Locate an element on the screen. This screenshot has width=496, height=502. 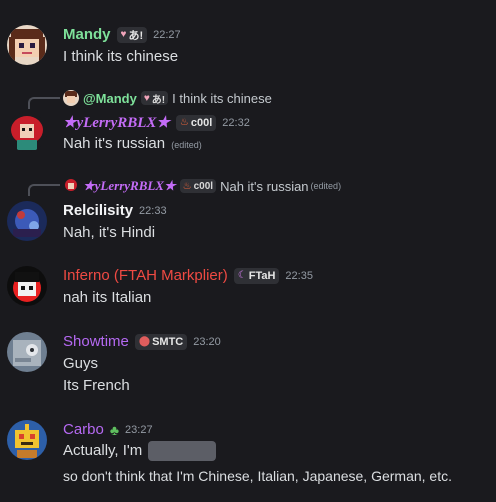
reply-tag-label: c00l is located at coordinates (203, 186).